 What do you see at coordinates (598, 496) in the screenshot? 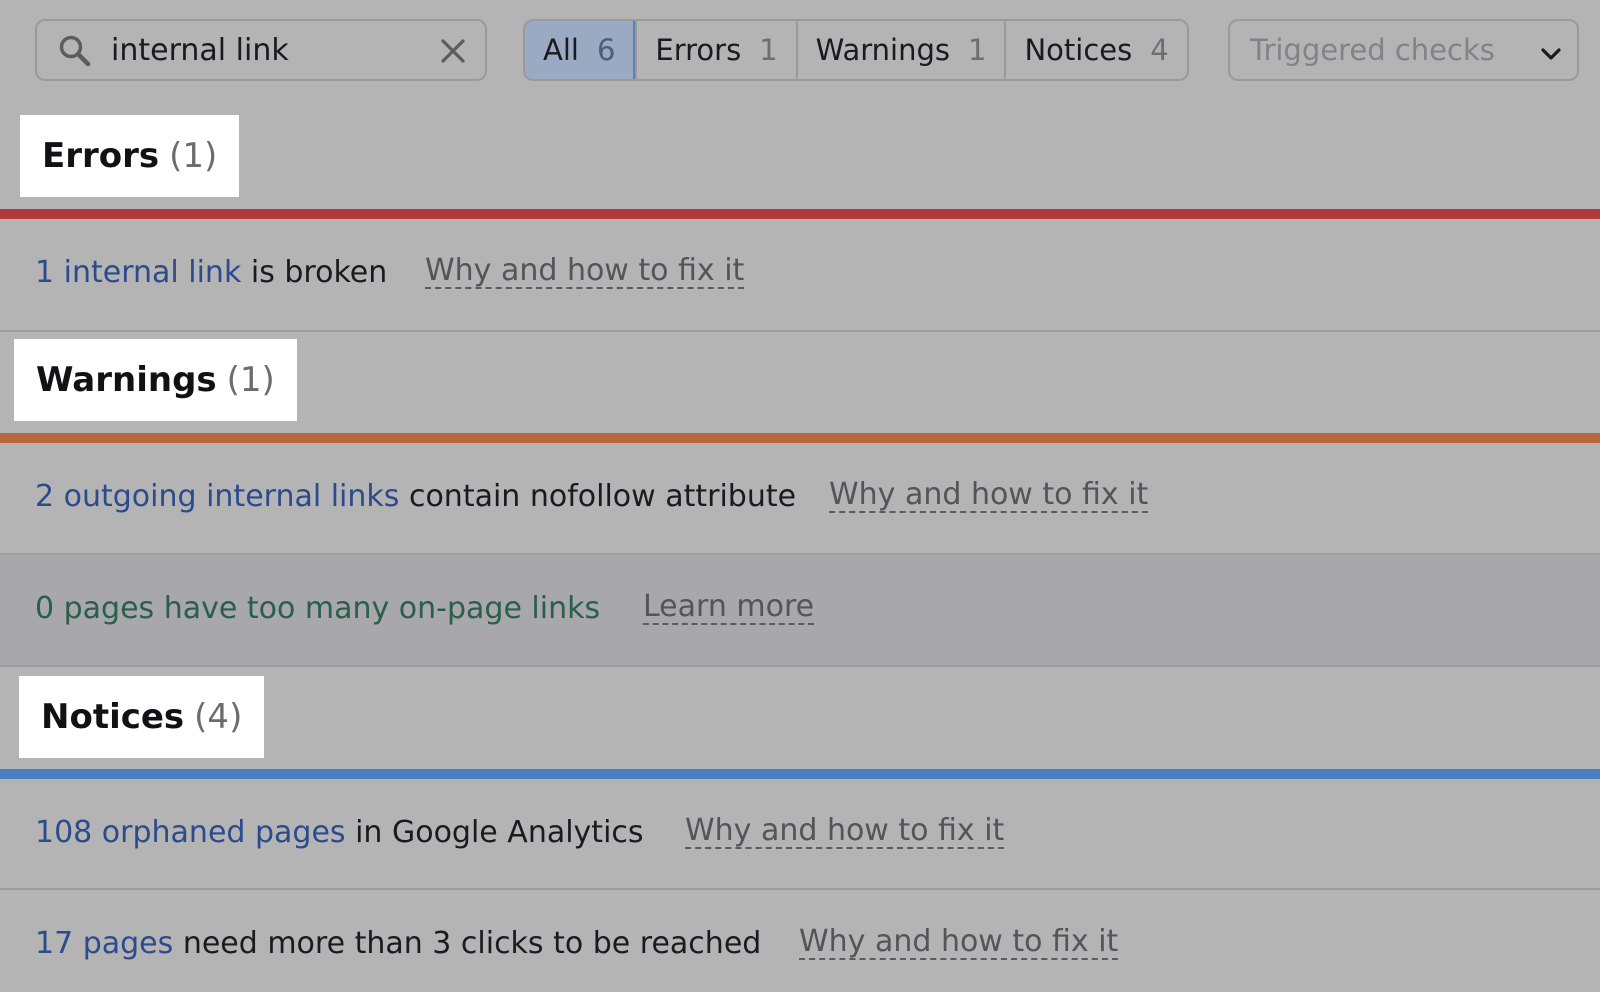
I see `issue-text: contain nofollow attribute` at bounding box center [598, 496].